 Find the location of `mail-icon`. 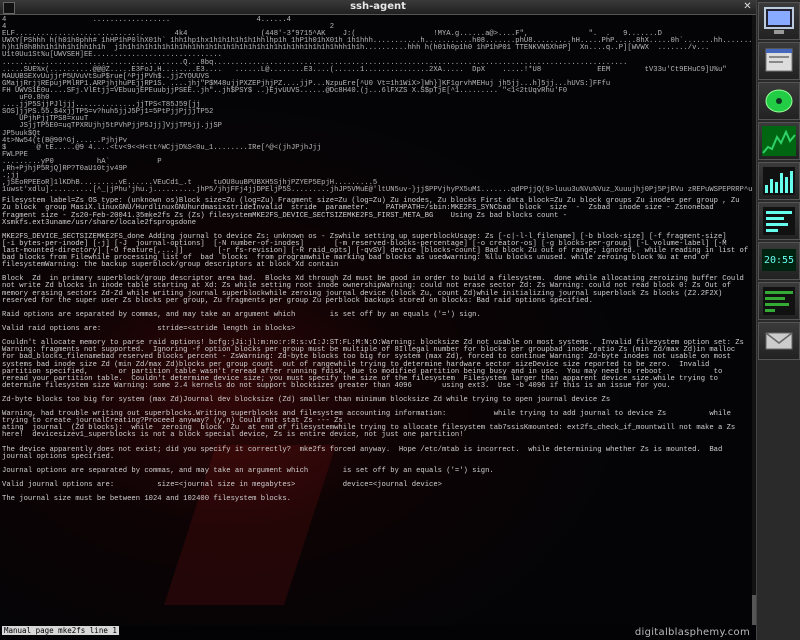

mail-icon is located at coordinates (779, 341).